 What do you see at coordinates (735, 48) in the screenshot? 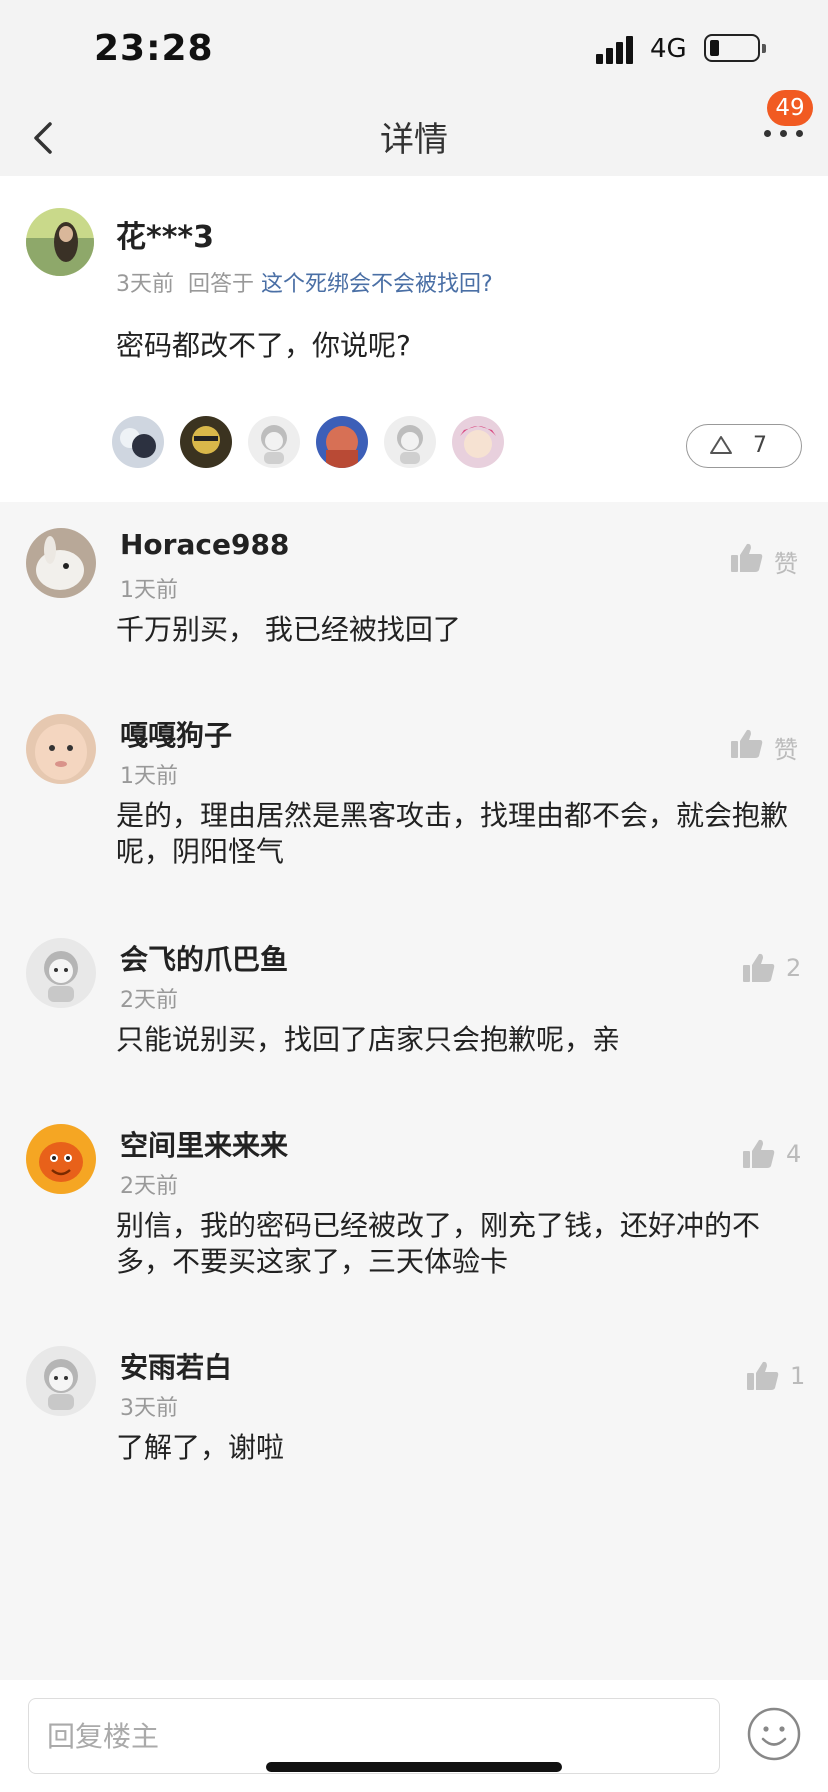
I see `battery-icon` at bounding box center [735, 48].